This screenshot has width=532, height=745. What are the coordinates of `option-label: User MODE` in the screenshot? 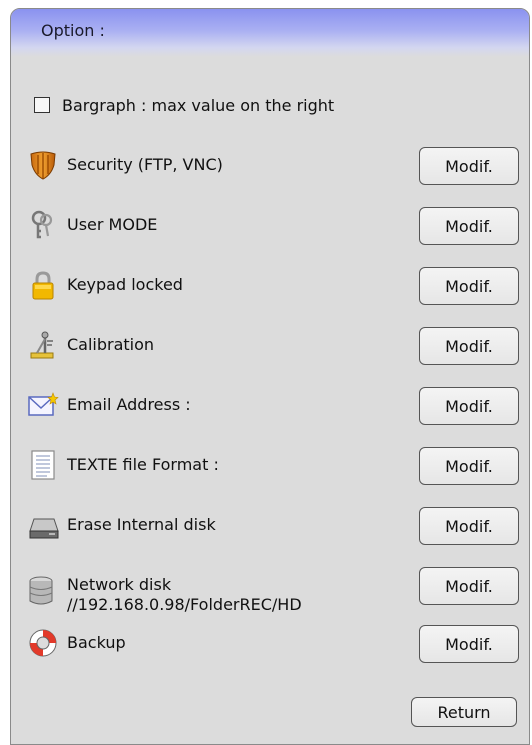 It's located at (112, 224).